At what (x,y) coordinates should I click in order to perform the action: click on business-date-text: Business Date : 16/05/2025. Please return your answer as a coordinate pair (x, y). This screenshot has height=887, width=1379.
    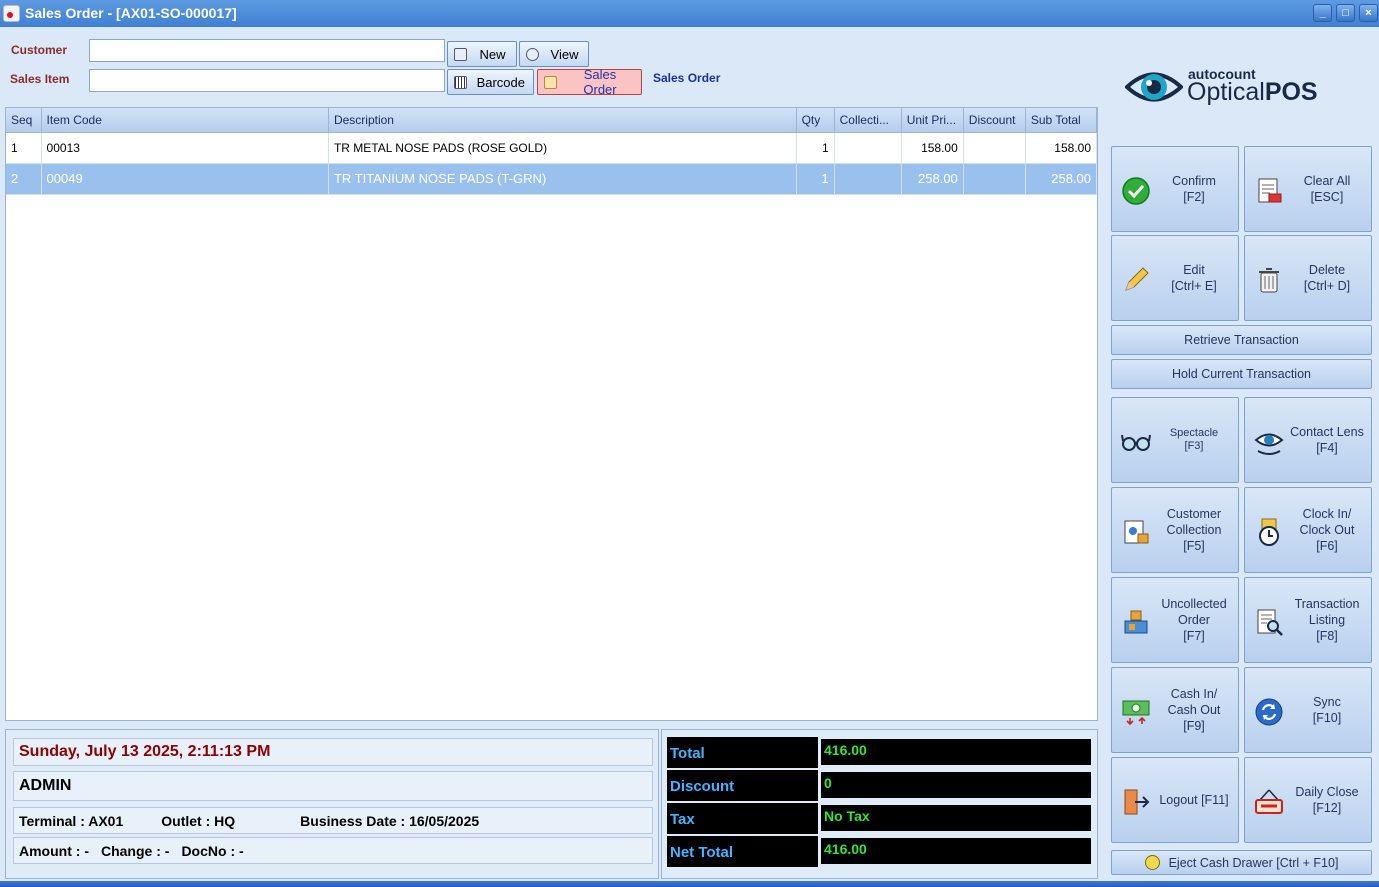
    Looking at the image, I should click on (390, 820).